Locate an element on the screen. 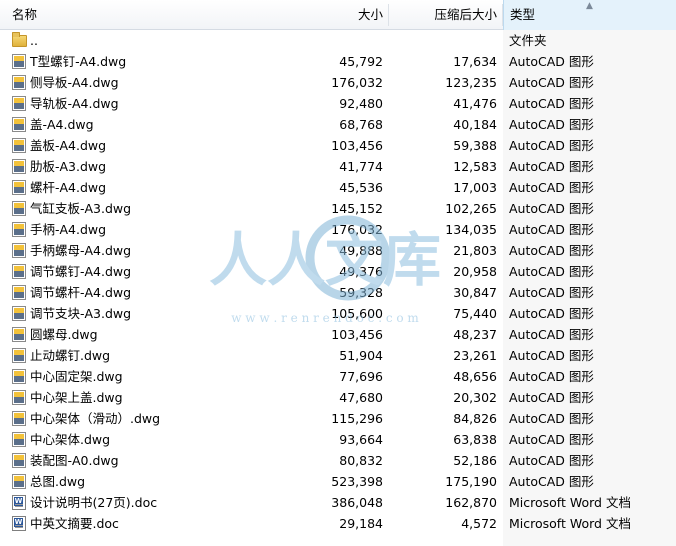  file-name: 盖-A4.dwg is located at coordinates (62, 124).